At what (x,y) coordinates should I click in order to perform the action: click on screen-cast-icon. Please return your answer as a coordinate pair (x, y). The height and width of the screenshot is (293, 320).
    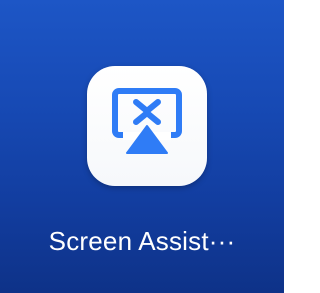
    Looking at the image, I should click on (147, 121).